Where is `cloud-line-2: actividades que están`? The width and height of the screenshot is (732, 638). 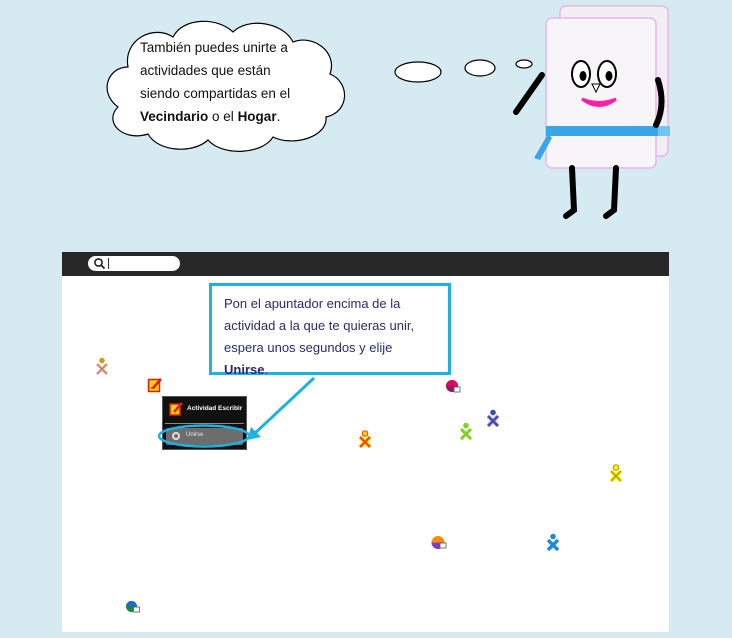
cloud-line-2: actividades que están is located at coordinates (205, 70).